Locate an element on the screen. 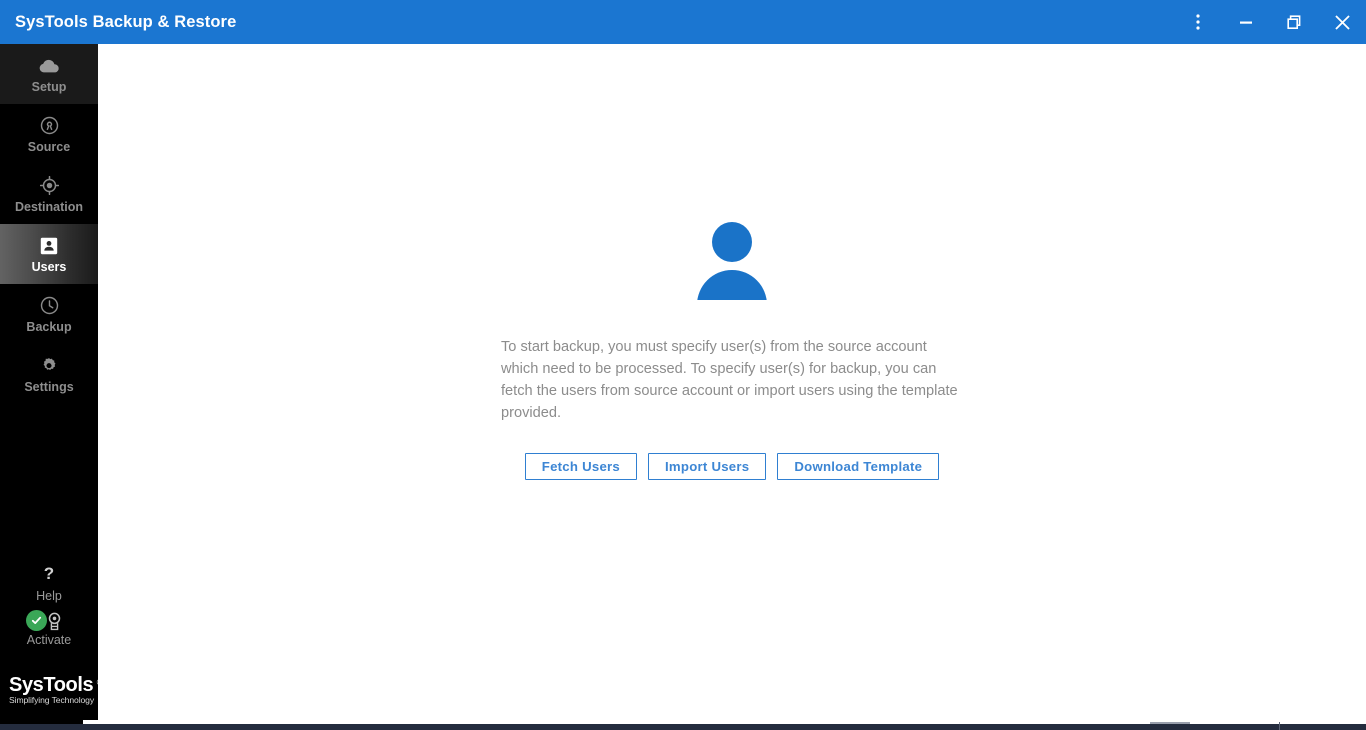 The width and height of the screenshot is (1366, 730). sidebar-item-source: Source is located at coordinates (49, 134).